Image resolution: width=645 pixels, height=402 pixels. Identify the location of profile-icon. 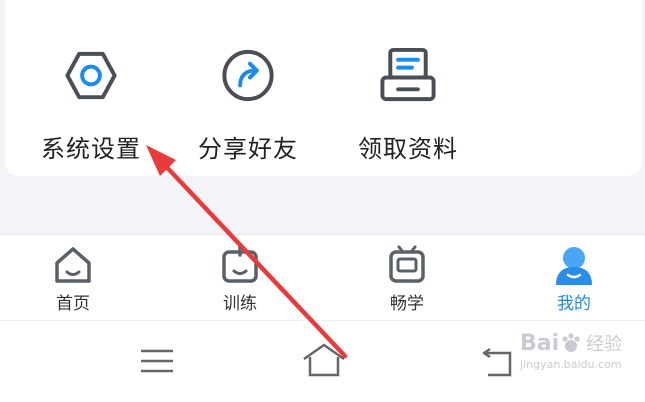
(574, 266).